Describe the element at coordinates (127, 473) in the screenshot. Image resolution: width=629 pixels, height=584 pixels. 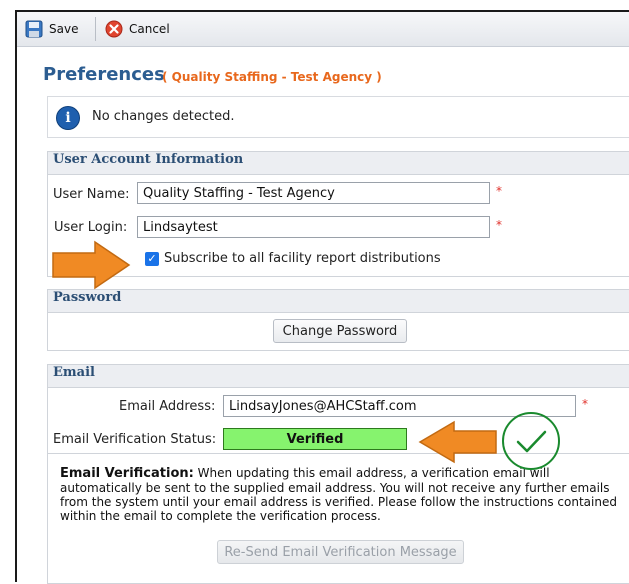
I see `verification-note-title: Email Verification:` at that location.